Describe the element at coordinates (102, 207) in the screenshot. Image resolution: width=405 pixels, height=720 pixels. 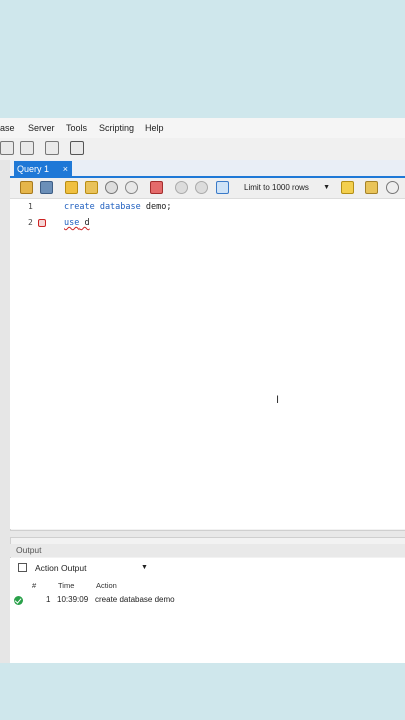
I see `sql-keyword: create database` at that location.